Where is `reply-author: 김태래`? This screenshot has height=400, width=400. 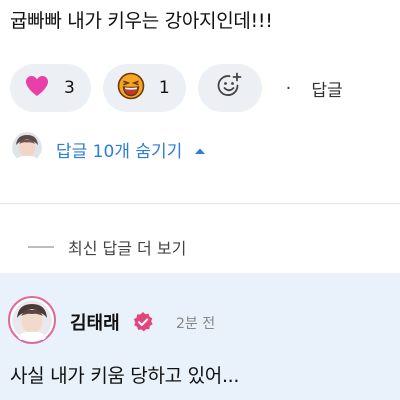
reply-author: 김태래 is located at coordinates (95, 322).